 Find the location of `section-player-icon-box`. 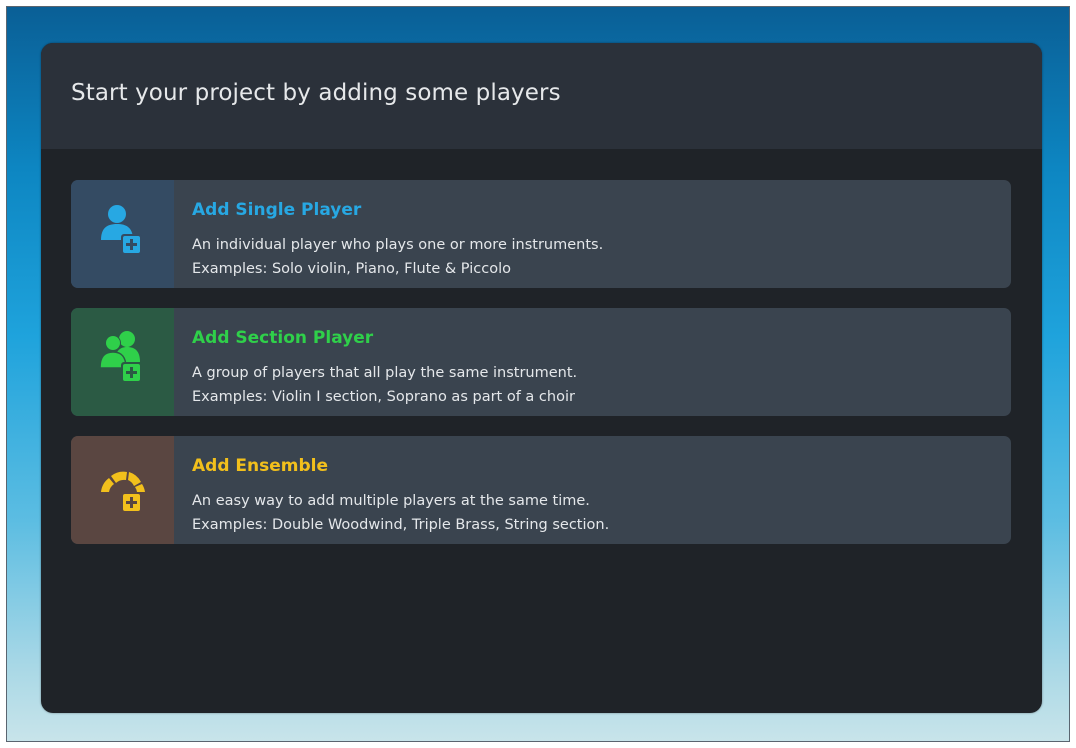

section-player-icon-box is located at coordinates (122, 362).